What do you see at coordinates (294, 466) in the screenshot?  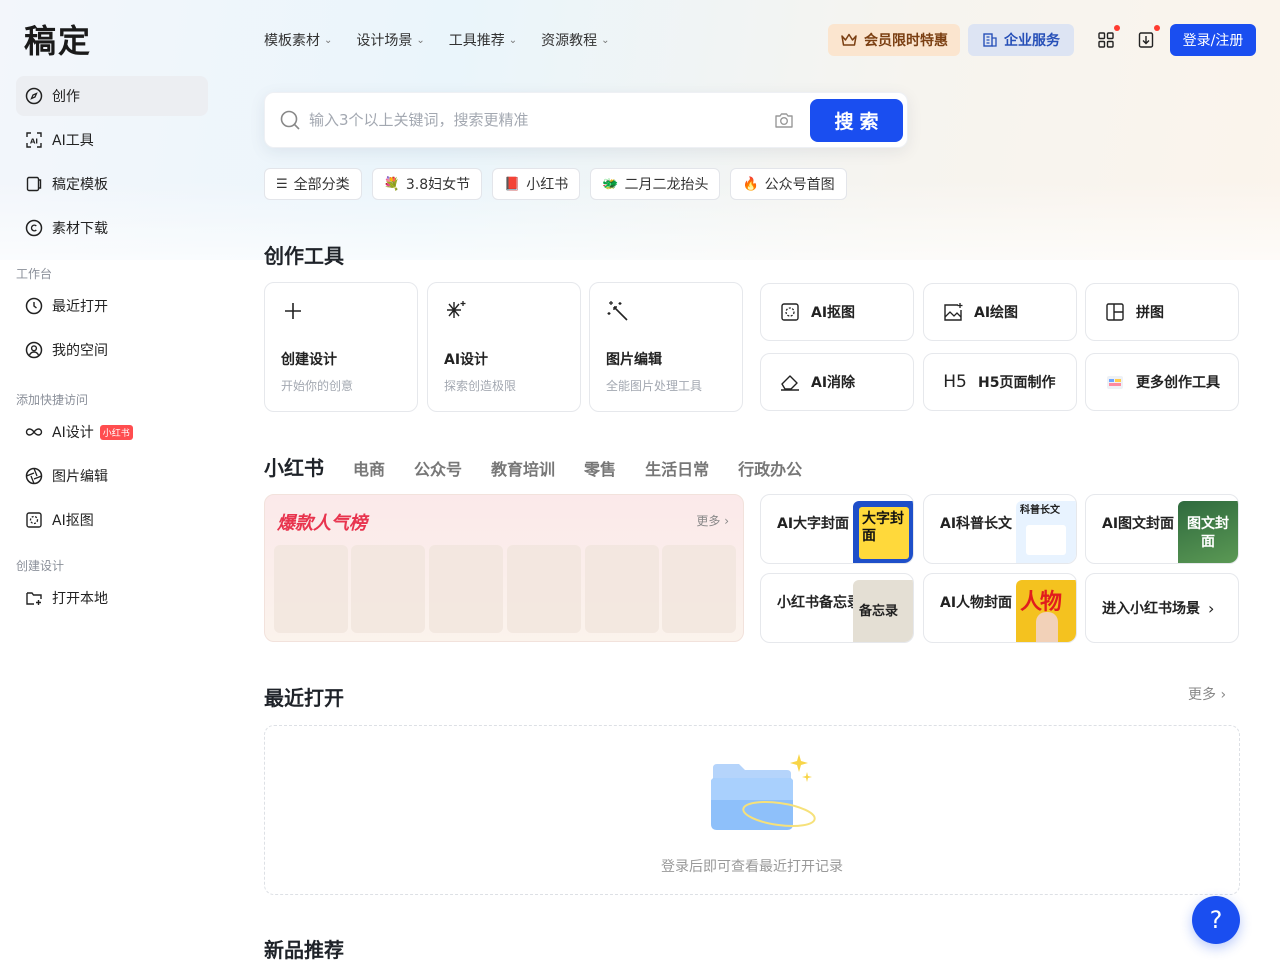 I see `tab-xiaohongshu: 小红书` at bounding box center [294, 466].